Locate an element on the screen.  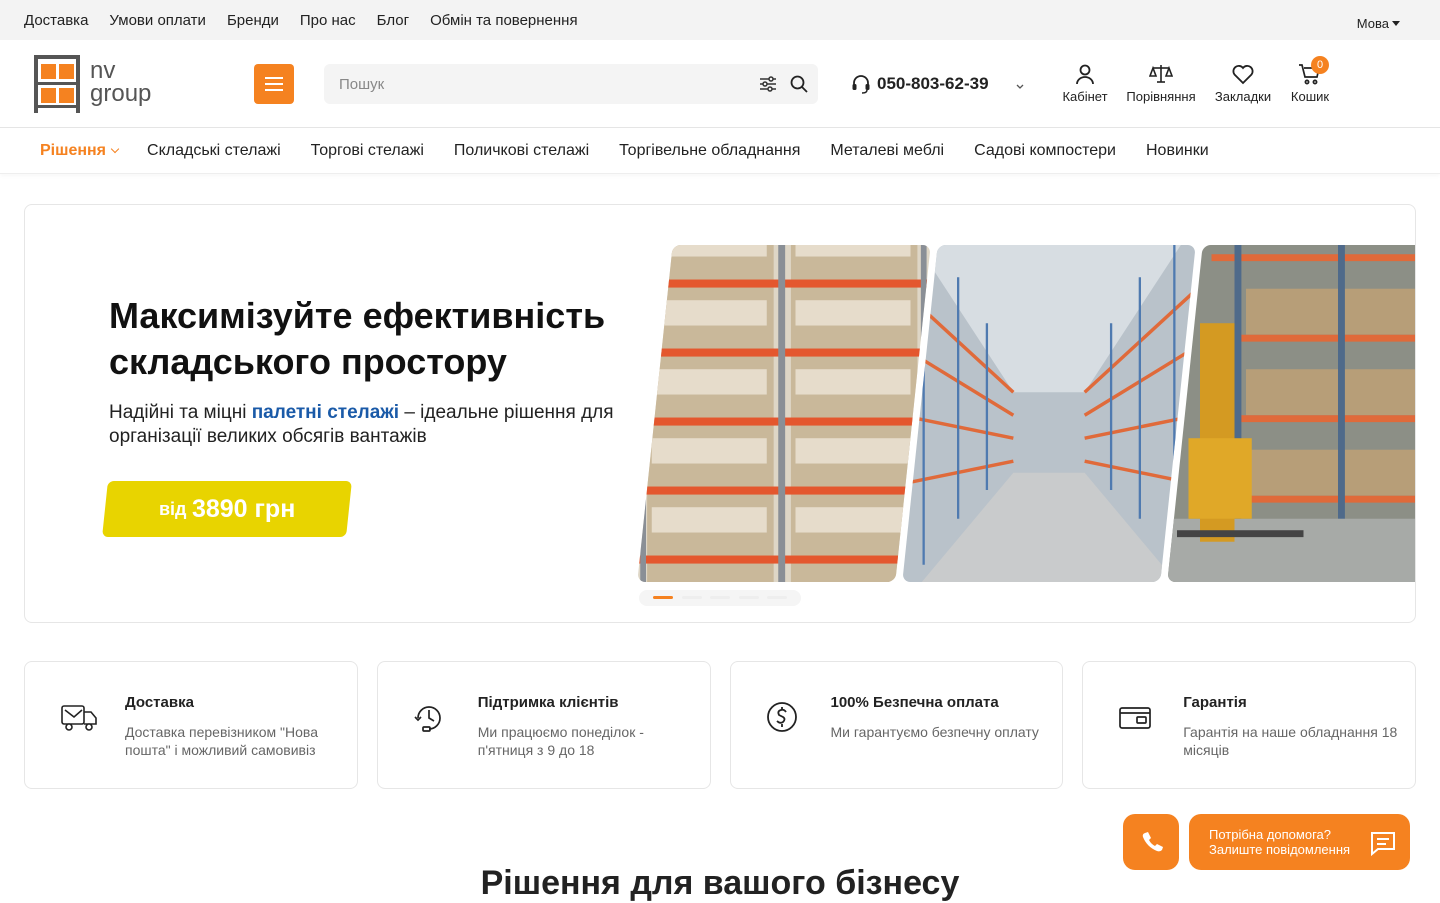
nav-item-trade-racks: Торгові стелажі is located at coordinates (367, 151).